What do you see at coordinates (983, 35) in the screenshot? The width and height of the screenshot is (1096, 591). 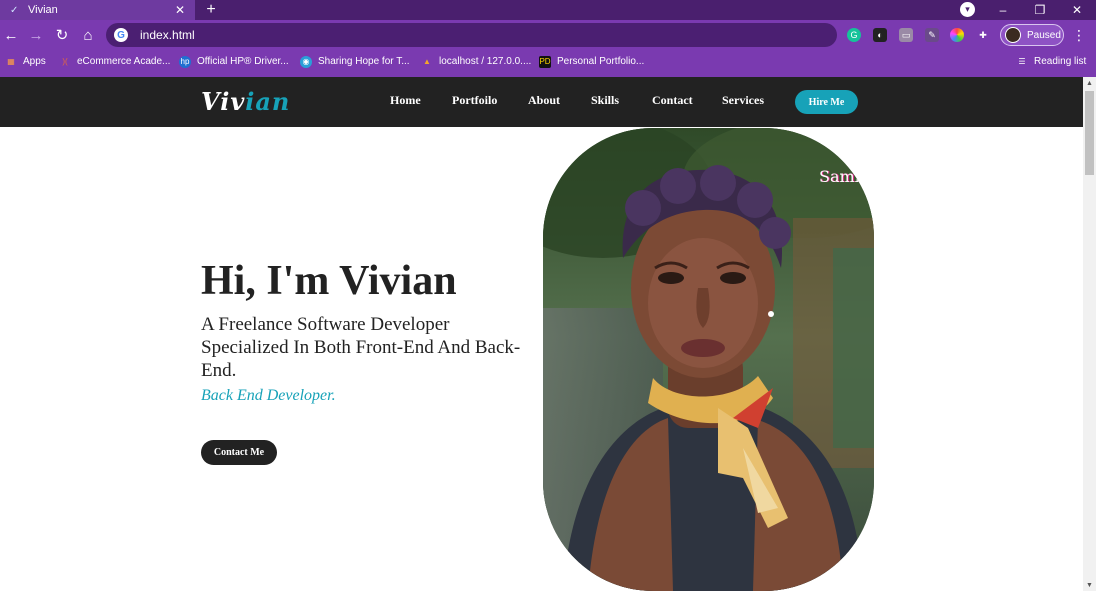 I see `extensions-puzzle-icon: ✚` at bounding box center [983, 35].